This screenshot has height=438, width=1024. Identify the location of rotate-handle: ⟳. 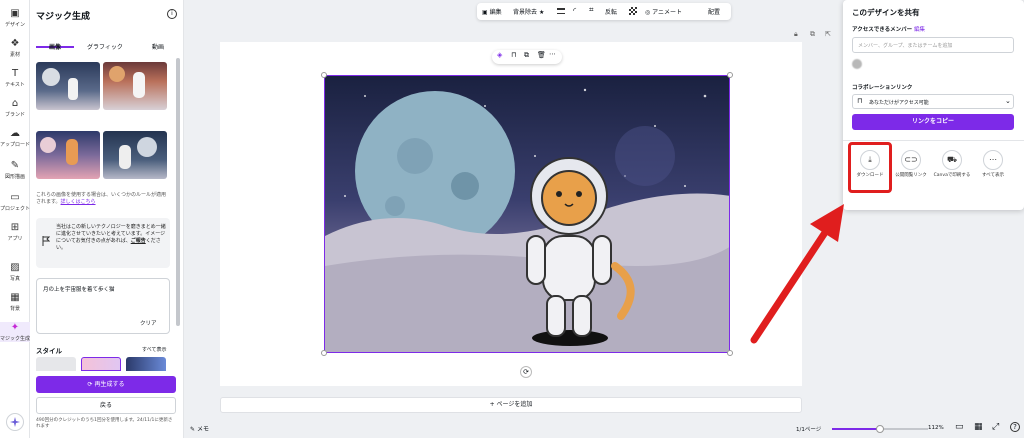
(526, 372).